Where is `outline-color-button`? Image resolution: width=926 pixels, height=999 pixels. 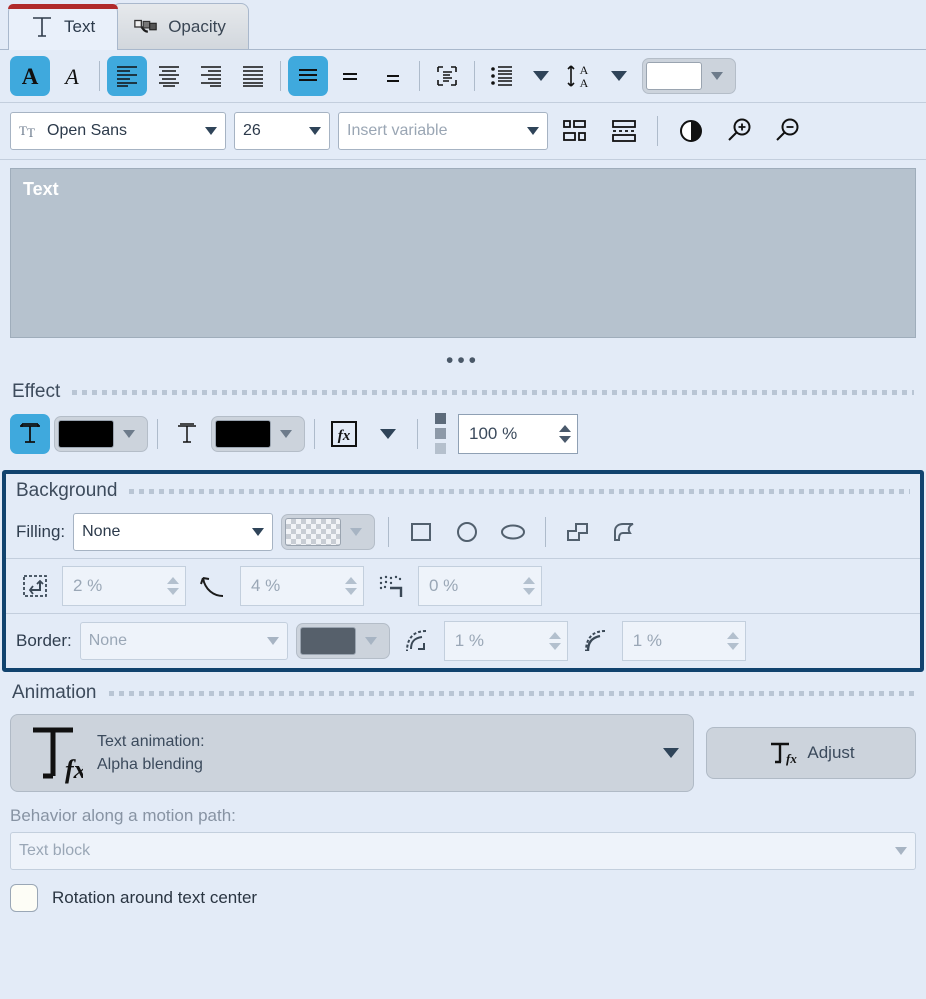 outline-color-button is located at coordinates (258, 433).